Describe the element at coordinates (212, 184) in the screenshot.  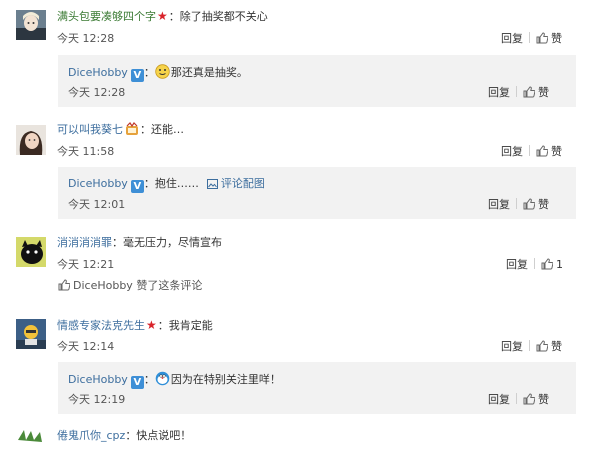
I see `image-icon` at that location.